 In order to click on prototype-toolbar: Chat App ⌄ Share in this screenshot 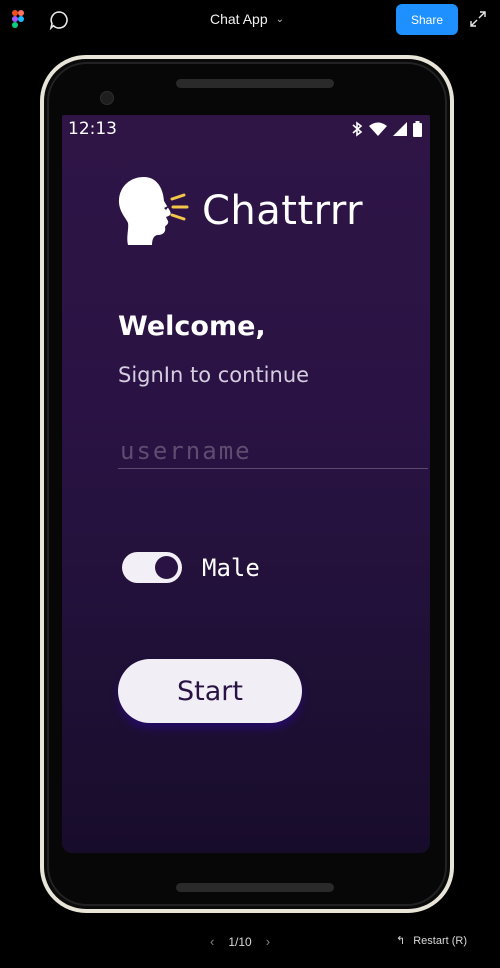, I will do `click(250, 20)`.